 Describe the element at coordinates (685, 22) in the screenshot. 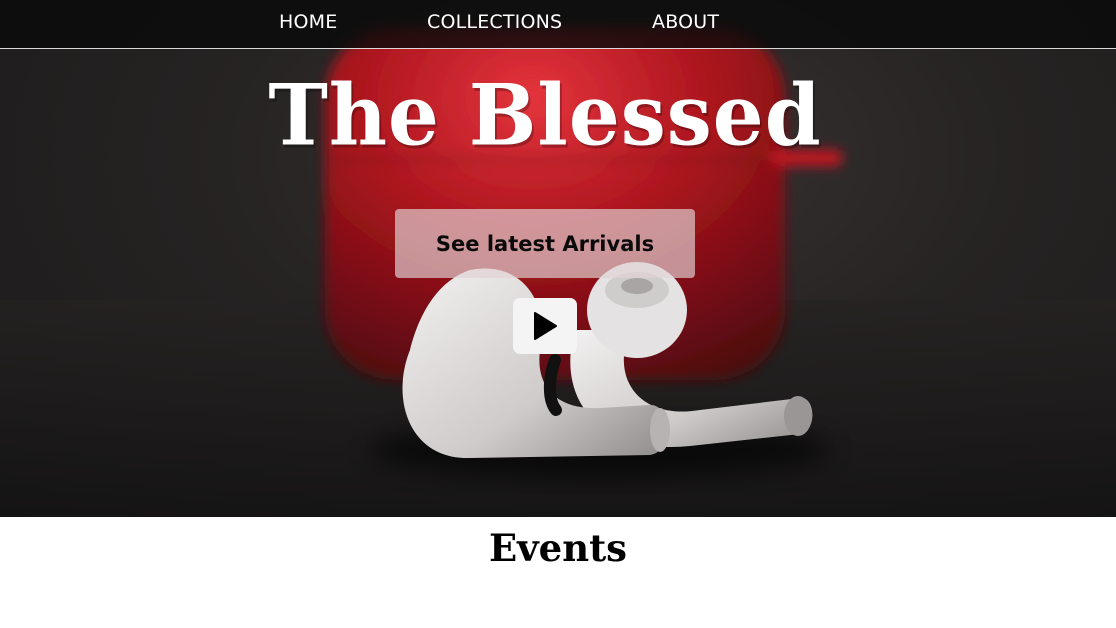

I see `nav-link-about: ABOUT` at that location.